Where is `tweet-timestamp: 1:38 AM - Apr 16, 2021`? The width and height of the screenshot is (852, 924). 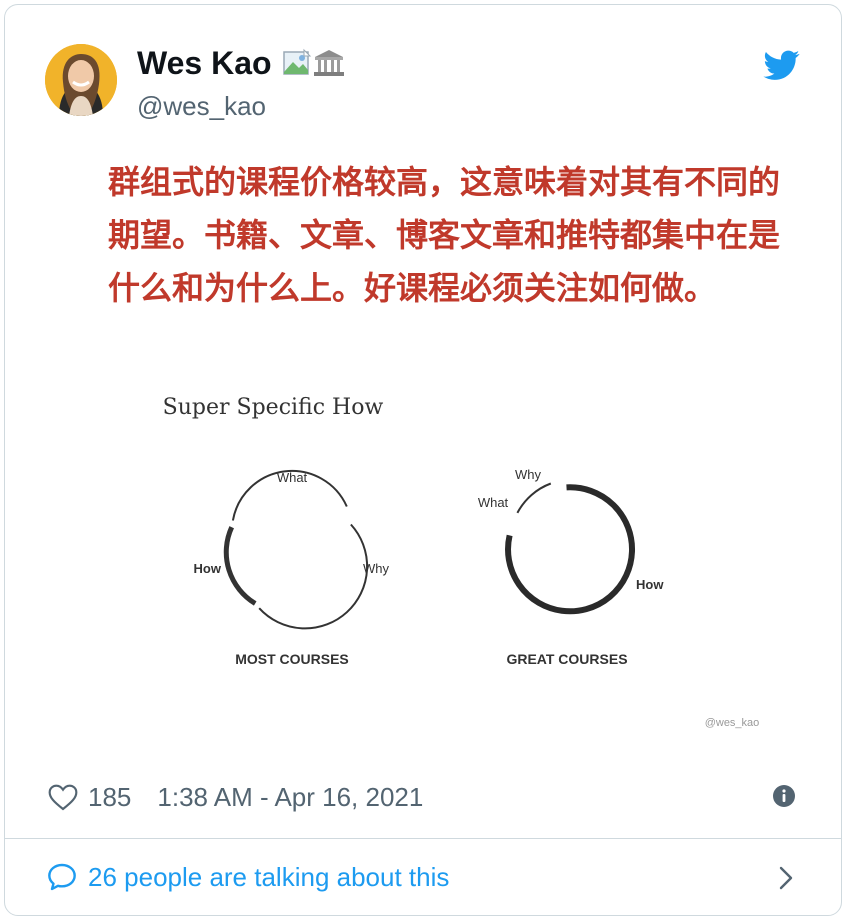 tweet-timestamp: 1:38 AM - Apr 16, 2021 is located at coordinates (290, 797).